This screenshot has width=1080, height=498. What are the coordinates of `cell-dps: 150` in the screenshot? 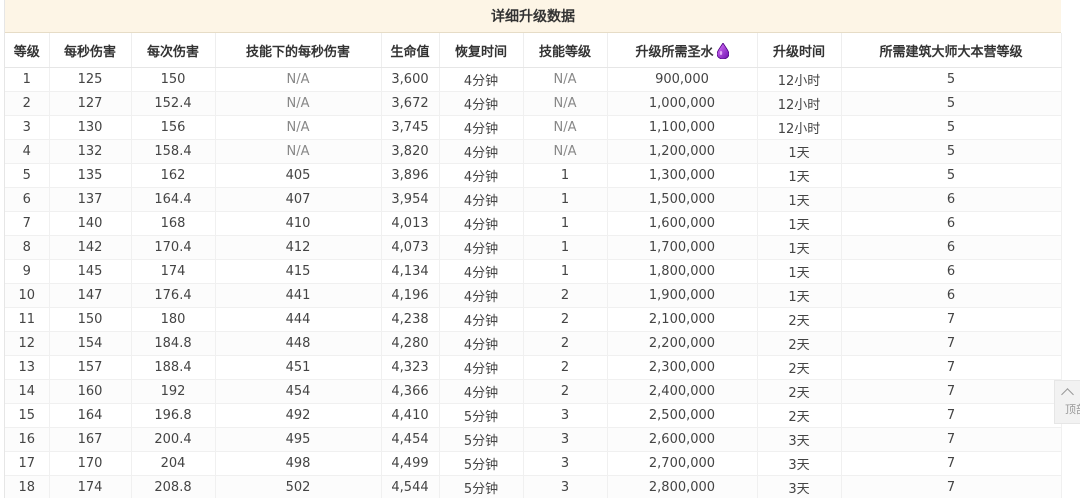 It's located at (90, 319).